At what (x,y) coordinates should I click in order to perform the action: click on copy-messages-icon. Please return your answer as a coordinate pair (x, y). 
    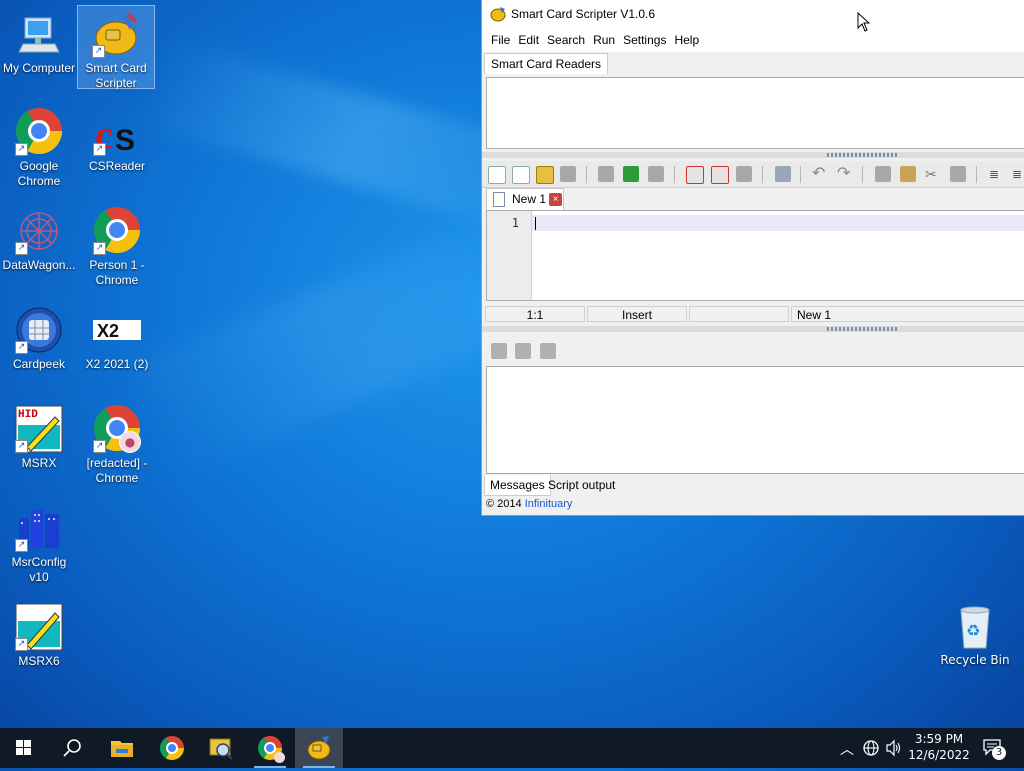
    Looking at the image, I should click on (523, 351).